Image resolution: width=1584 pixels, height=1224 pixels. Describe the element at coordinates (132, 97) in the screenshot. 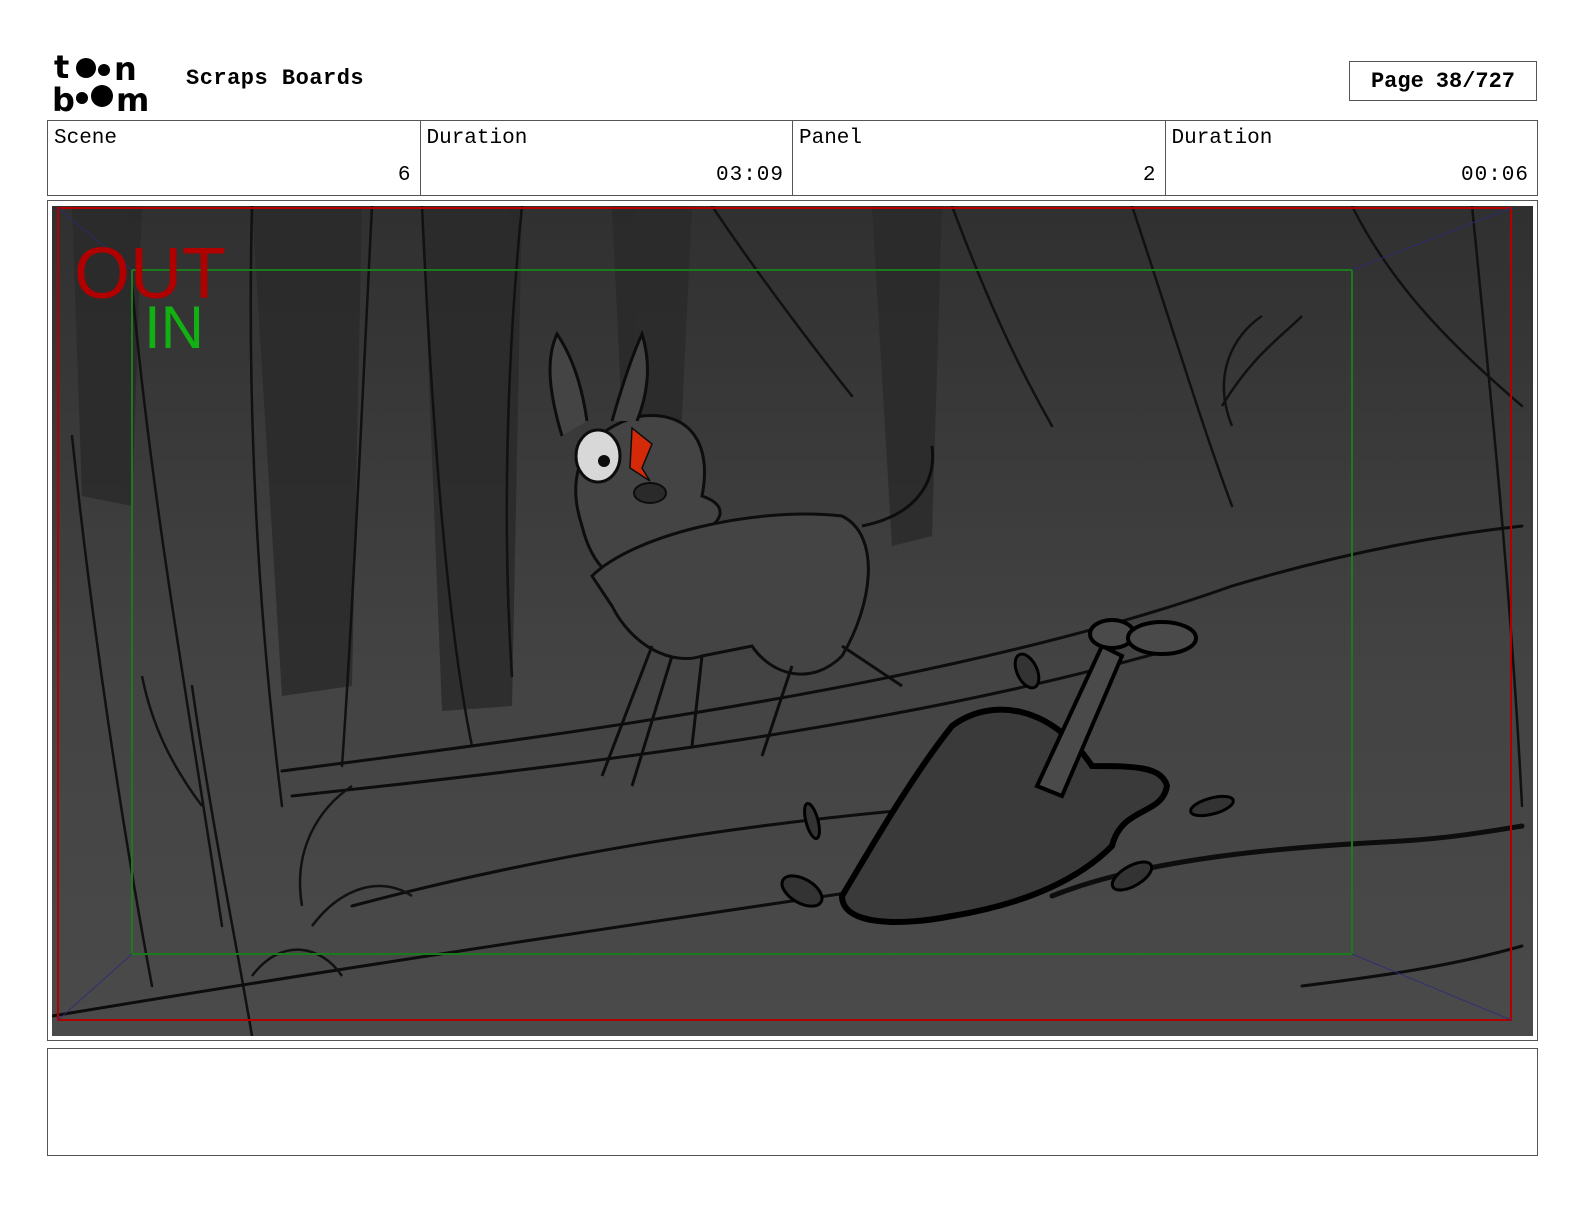

I see `svg-text: m` at that location.